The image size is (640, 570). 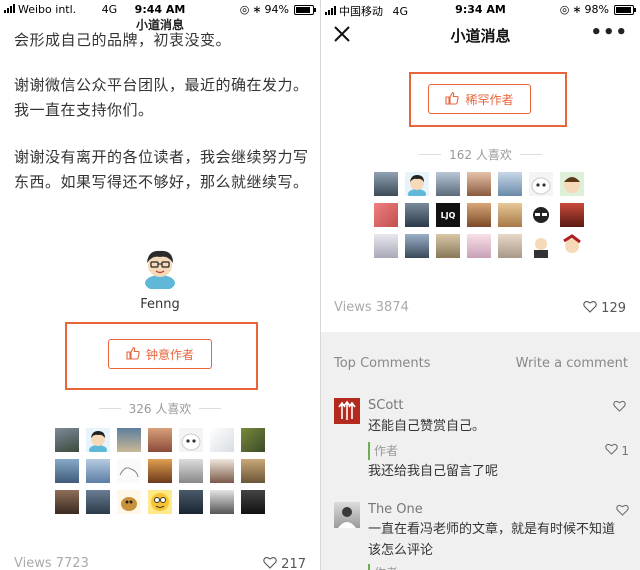 What do you see at coordinates (51, 563) in the screenshot?
I see `views-count: Views 7723` at bounding box center [51, 563].